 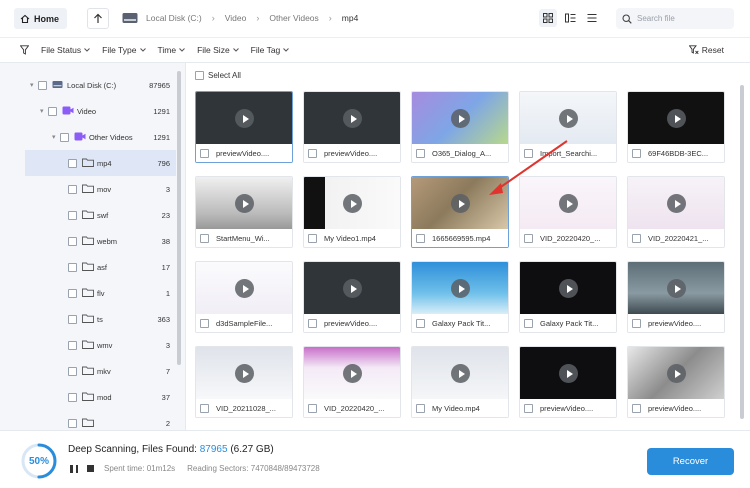 I want to click on tree-item: mp4 796, so click(x=100, y=163).